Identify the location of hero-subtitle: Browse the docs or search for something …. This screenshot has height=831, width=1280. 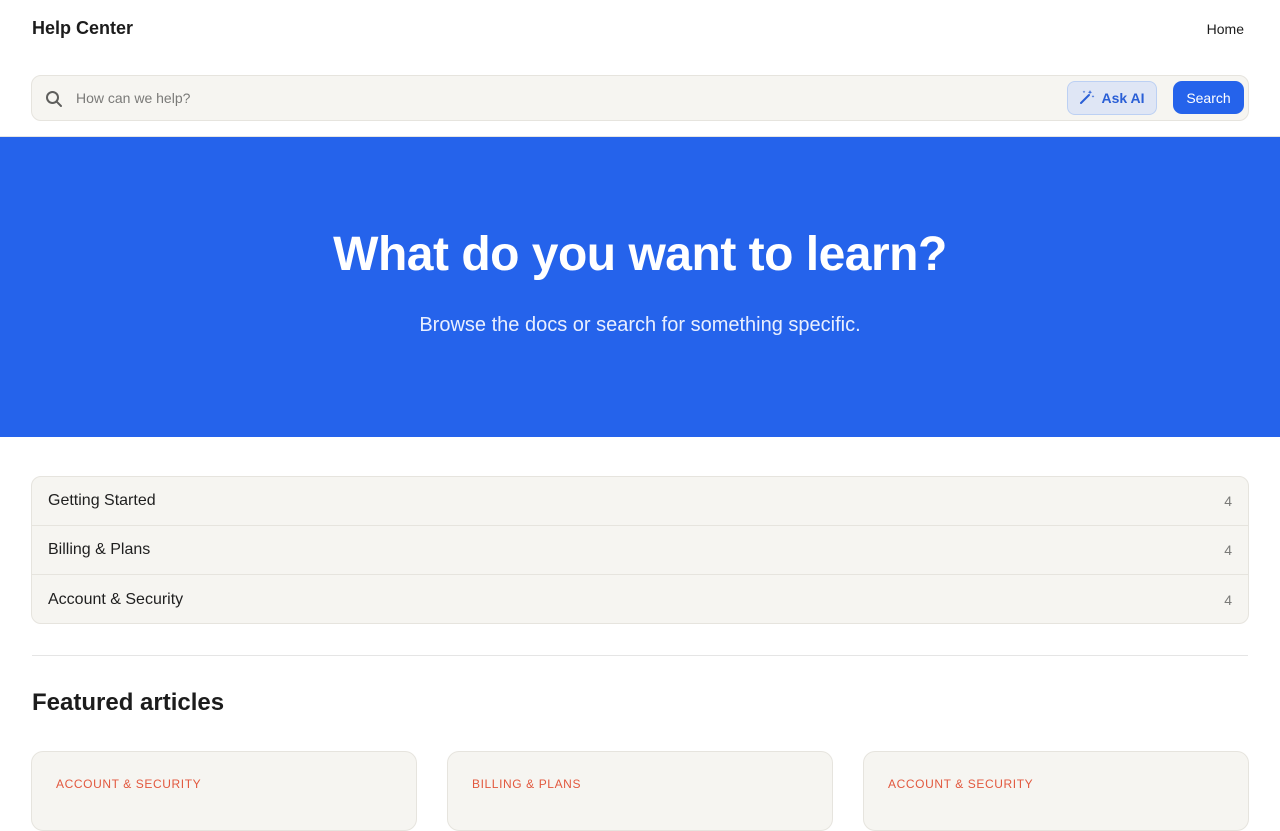
(640, 325).